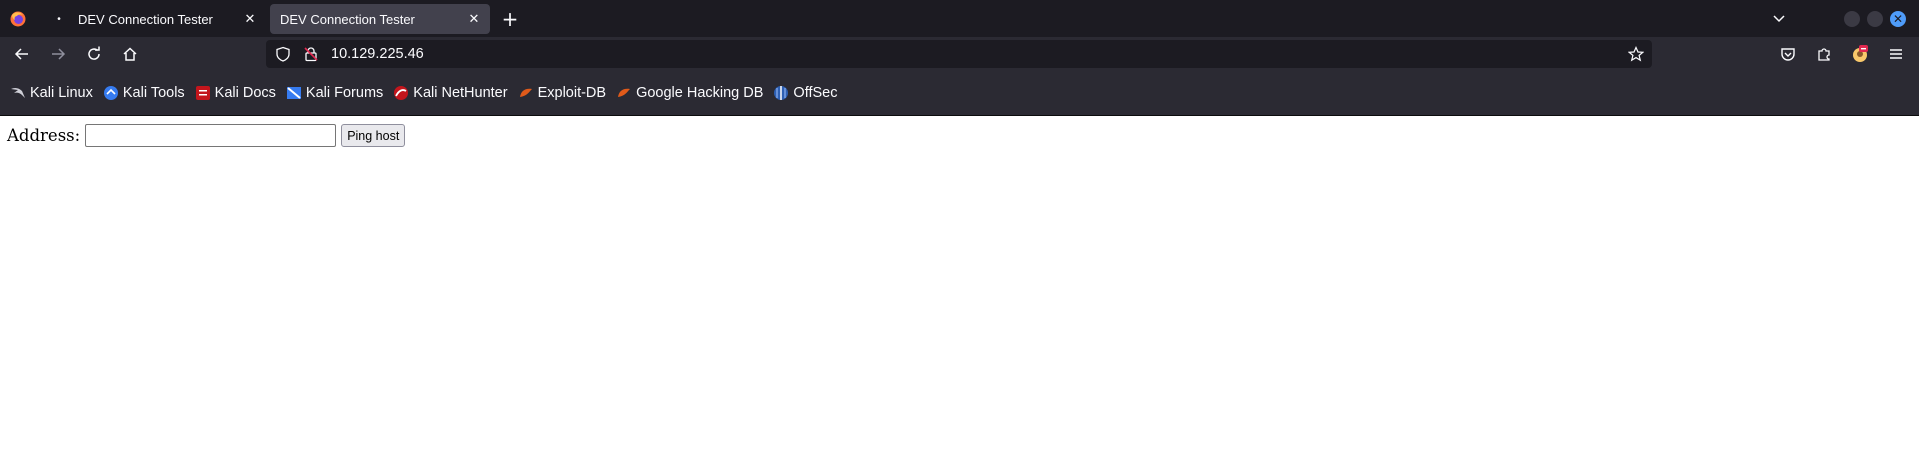 The width and height of the screenshot is (1919, 456). I want to click on address-label: Address:, so click(44, 135).